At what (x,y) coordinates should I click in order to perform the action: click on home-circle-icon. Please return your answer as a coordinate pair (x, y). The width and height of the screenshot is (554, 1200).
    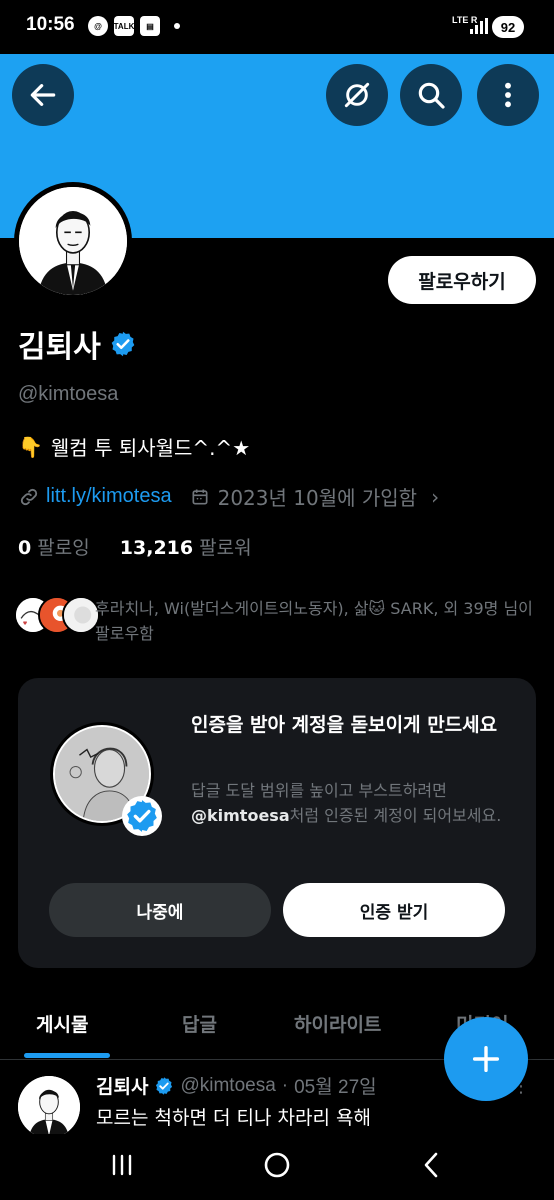
    Looking at the image, I should click on (277, 1165).